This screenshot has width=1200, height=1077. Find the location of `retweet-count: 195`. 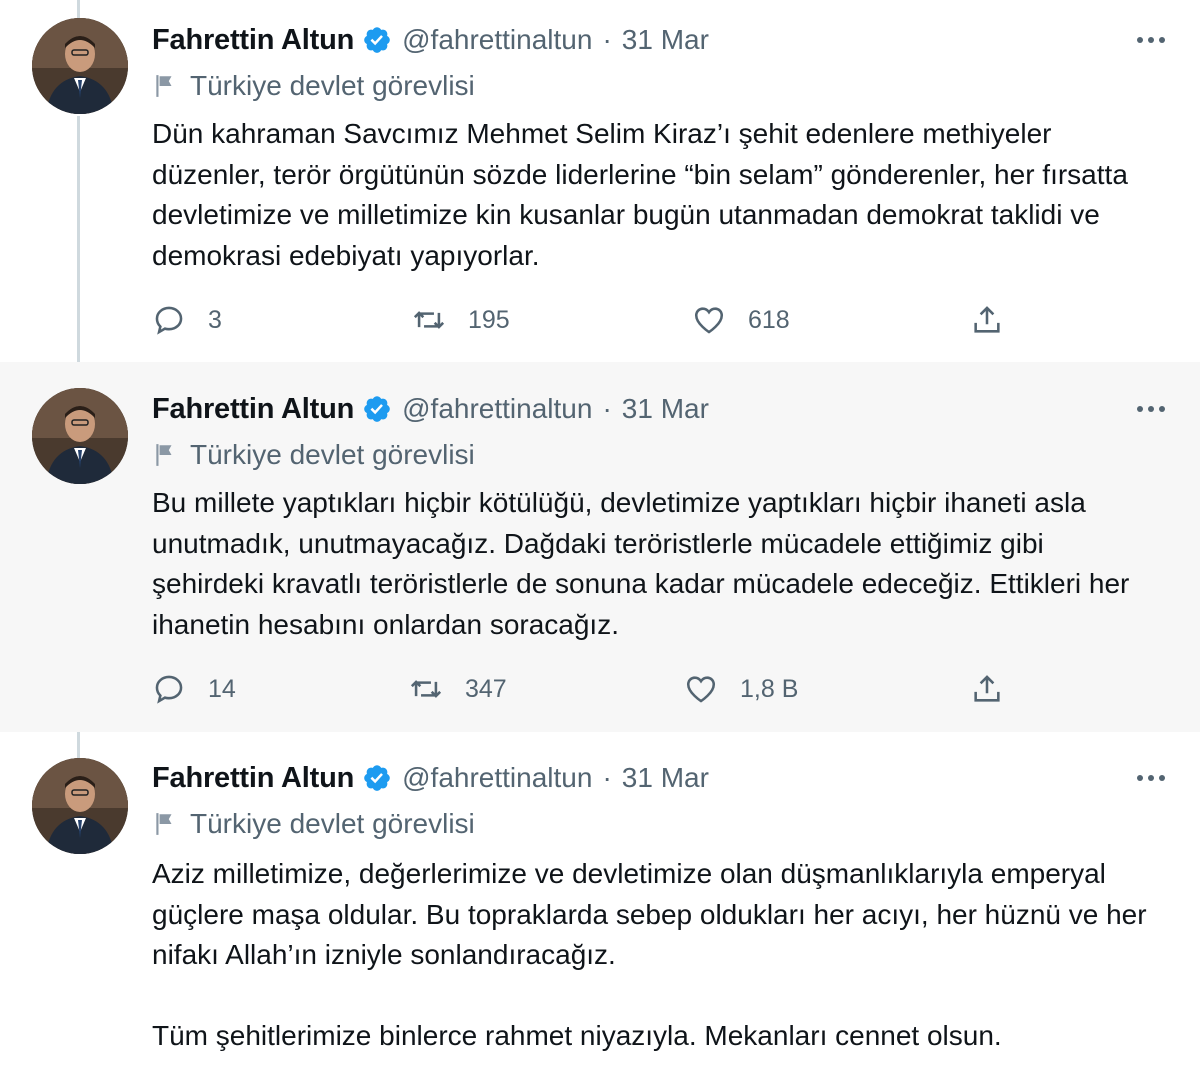

retweet-count: 195 is located at coordinates (489, 319).